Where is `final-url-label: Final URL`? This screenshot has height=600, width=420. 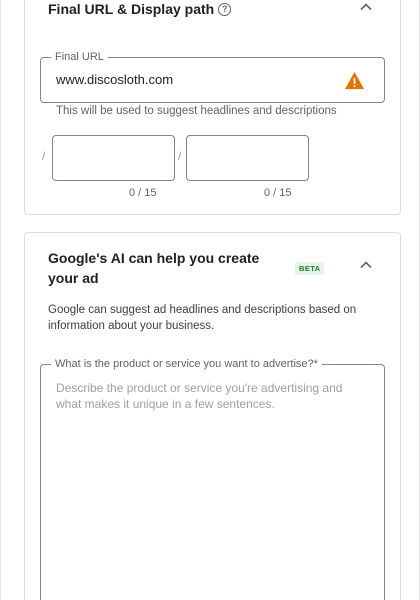
final-url-label: Final URL is located at coordinates (79, 57).